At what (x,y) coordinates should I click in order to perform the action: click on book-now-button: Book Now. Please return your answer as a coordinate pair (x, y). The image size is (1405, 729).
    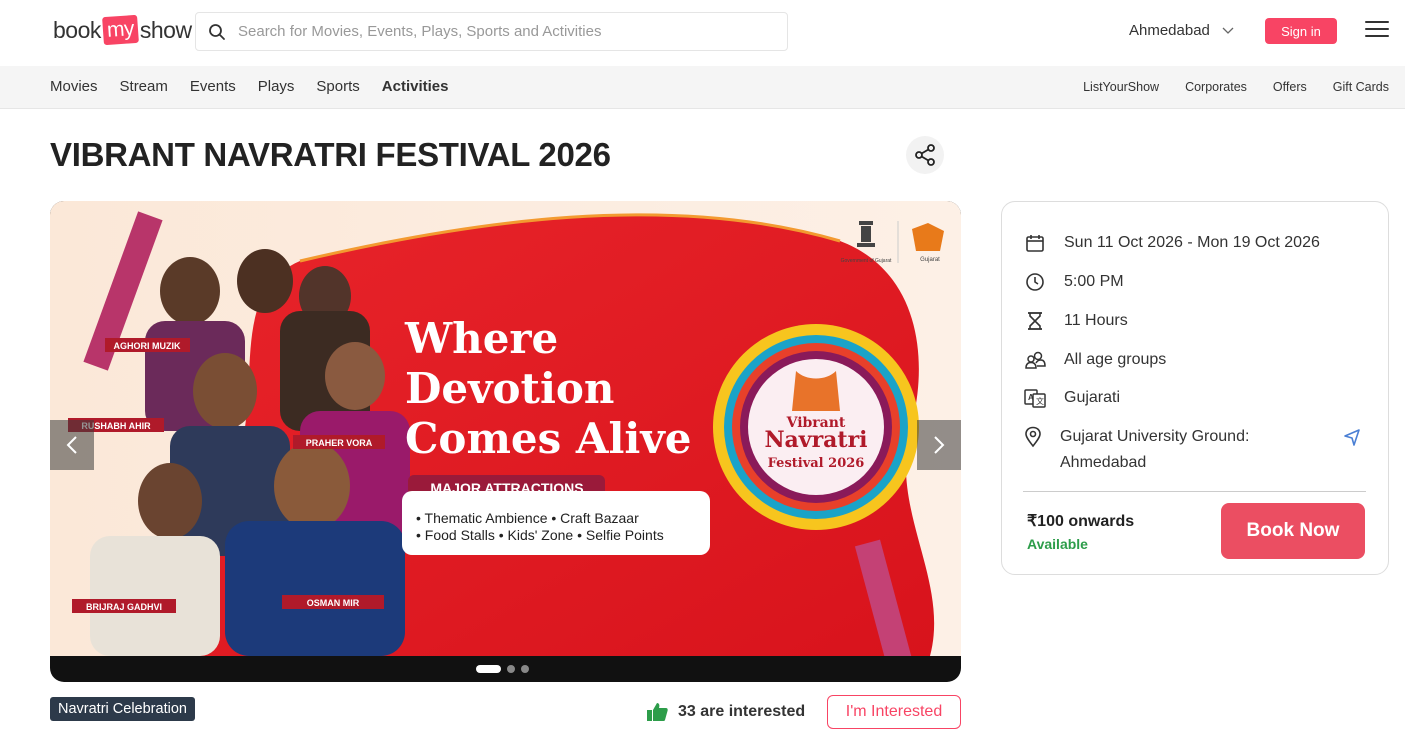
    Looking at the image, I should click on (1293, 531).